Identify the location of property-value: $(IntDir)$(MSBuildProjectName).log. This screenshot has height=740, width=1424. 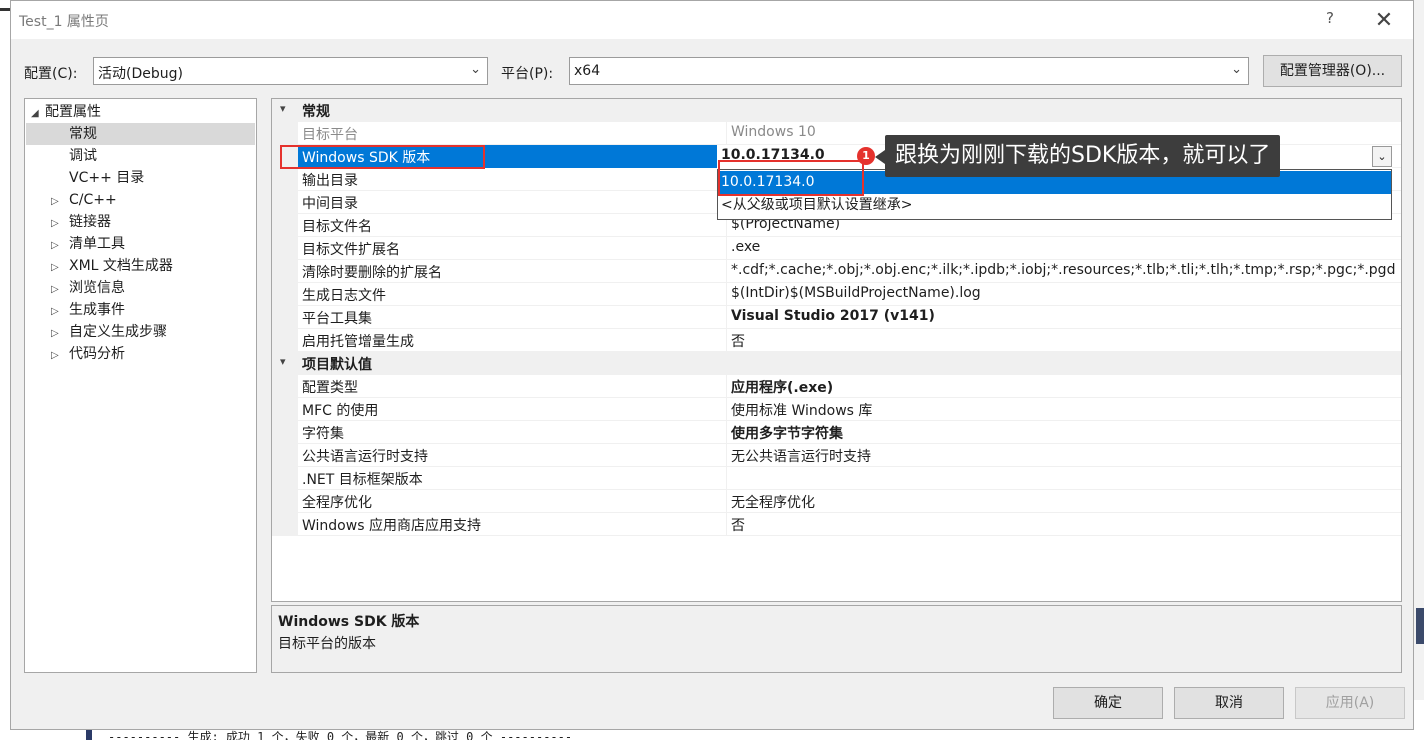
(856, 293).